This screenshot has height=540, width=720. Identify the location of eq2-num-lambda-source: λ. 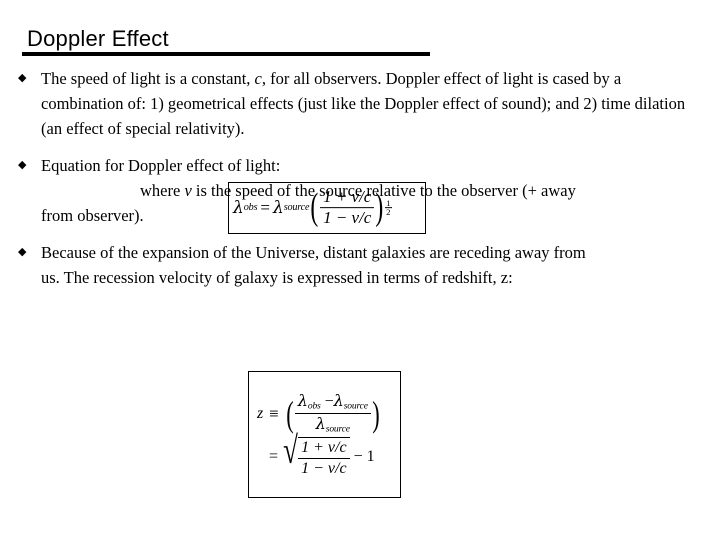
(338, 401).